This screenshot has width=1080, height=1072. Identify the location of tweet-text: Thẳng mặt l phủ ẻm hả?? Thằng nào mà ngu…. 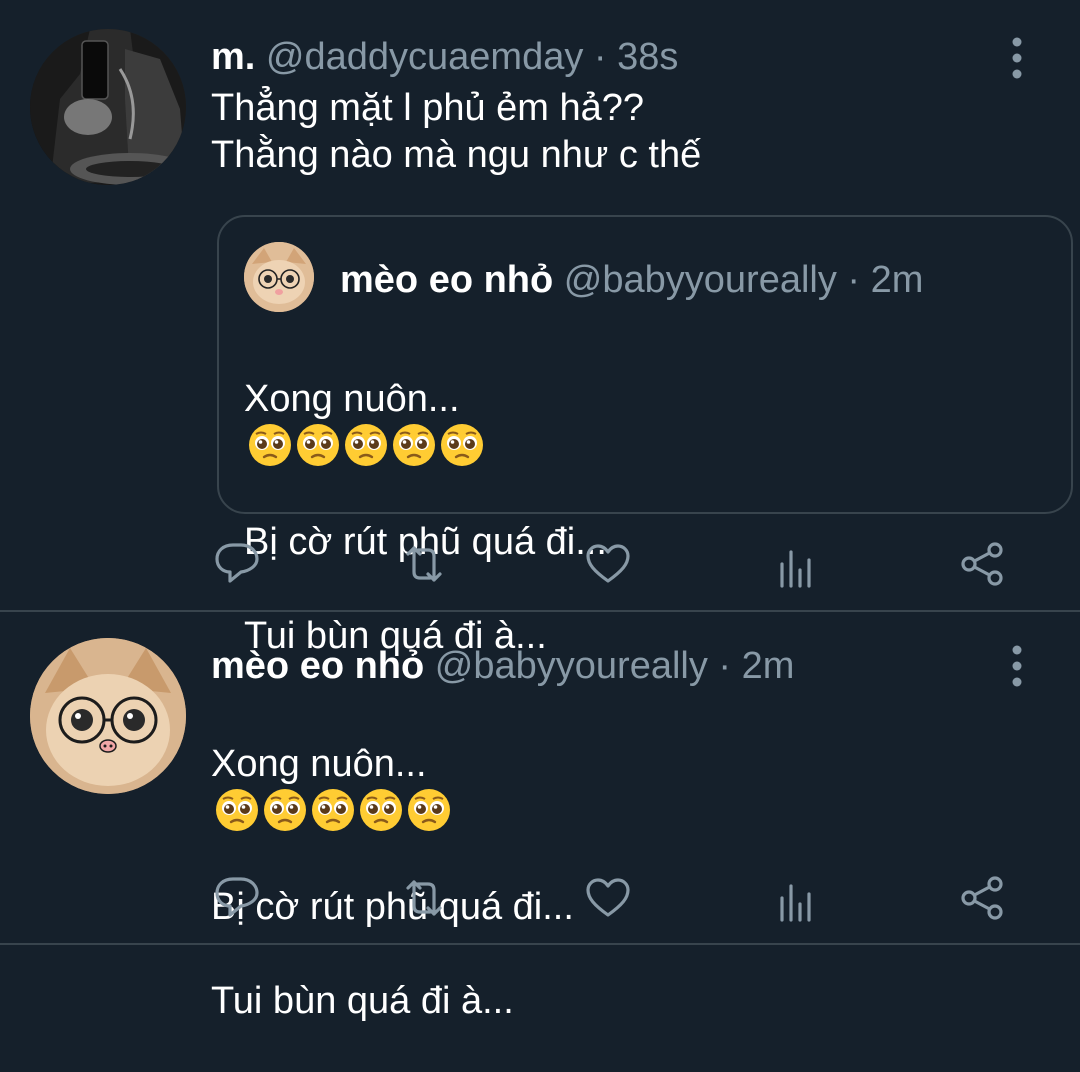
(456, 131).